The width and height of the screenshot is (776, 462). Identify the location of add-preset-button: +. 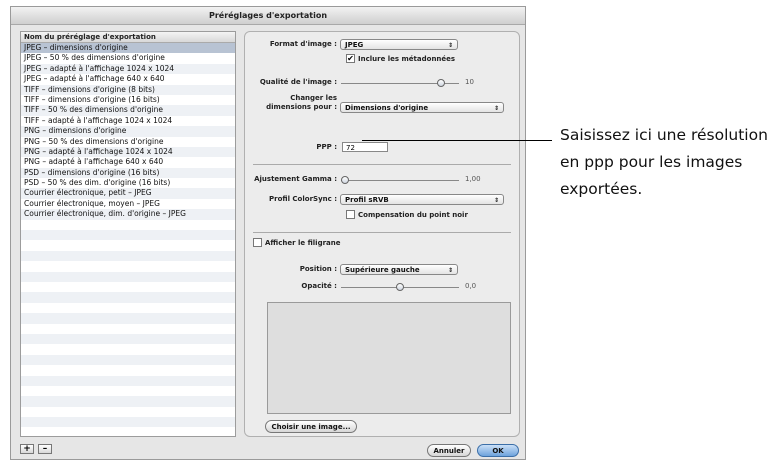
(27, 449).